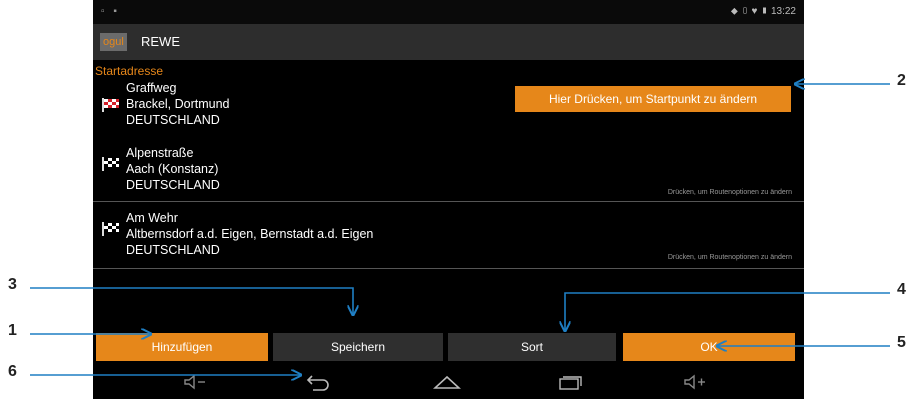 The width and height of the screenshot is (918, 399). What do you see at coordinates (901, 80) in the screenshot?
I see `callout-2: 2` at bounding box center [901, 80].